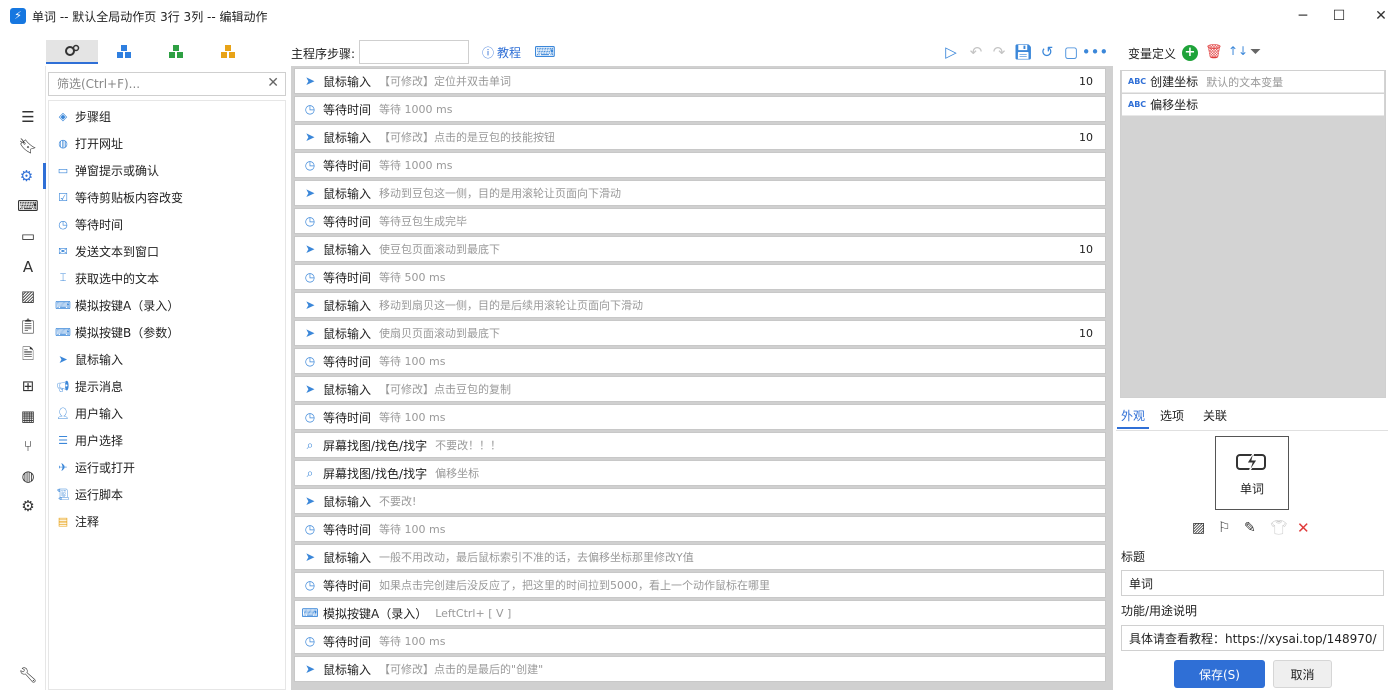 The height and width of the screenshot is (700, 1400). Describe the element at coordinates (154, 84) in the screenshot. I see `filter-input` at that location.